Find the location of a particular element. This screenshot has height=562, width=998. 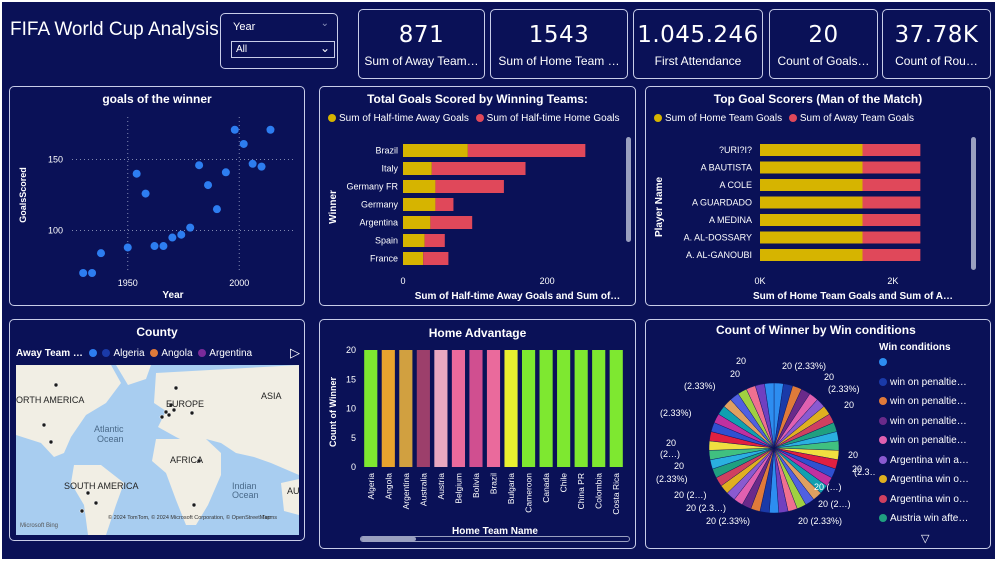

category-label: Canada is located at coordinates (546, 488).